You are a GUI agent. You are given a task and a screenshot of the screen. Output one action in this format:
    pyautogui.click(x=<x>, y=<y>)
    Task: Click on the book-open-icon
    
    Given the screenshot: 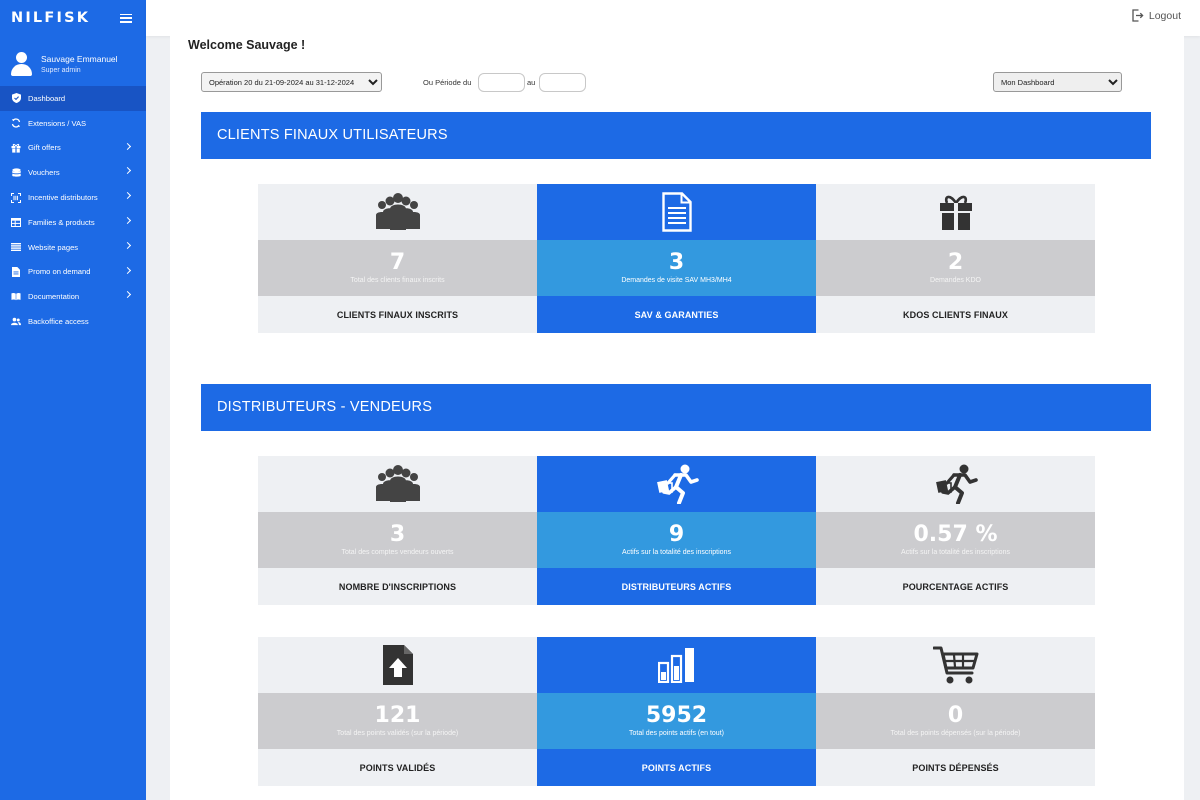 What is the action you would take?
    pyautogui.click(x=16, y=297)
    